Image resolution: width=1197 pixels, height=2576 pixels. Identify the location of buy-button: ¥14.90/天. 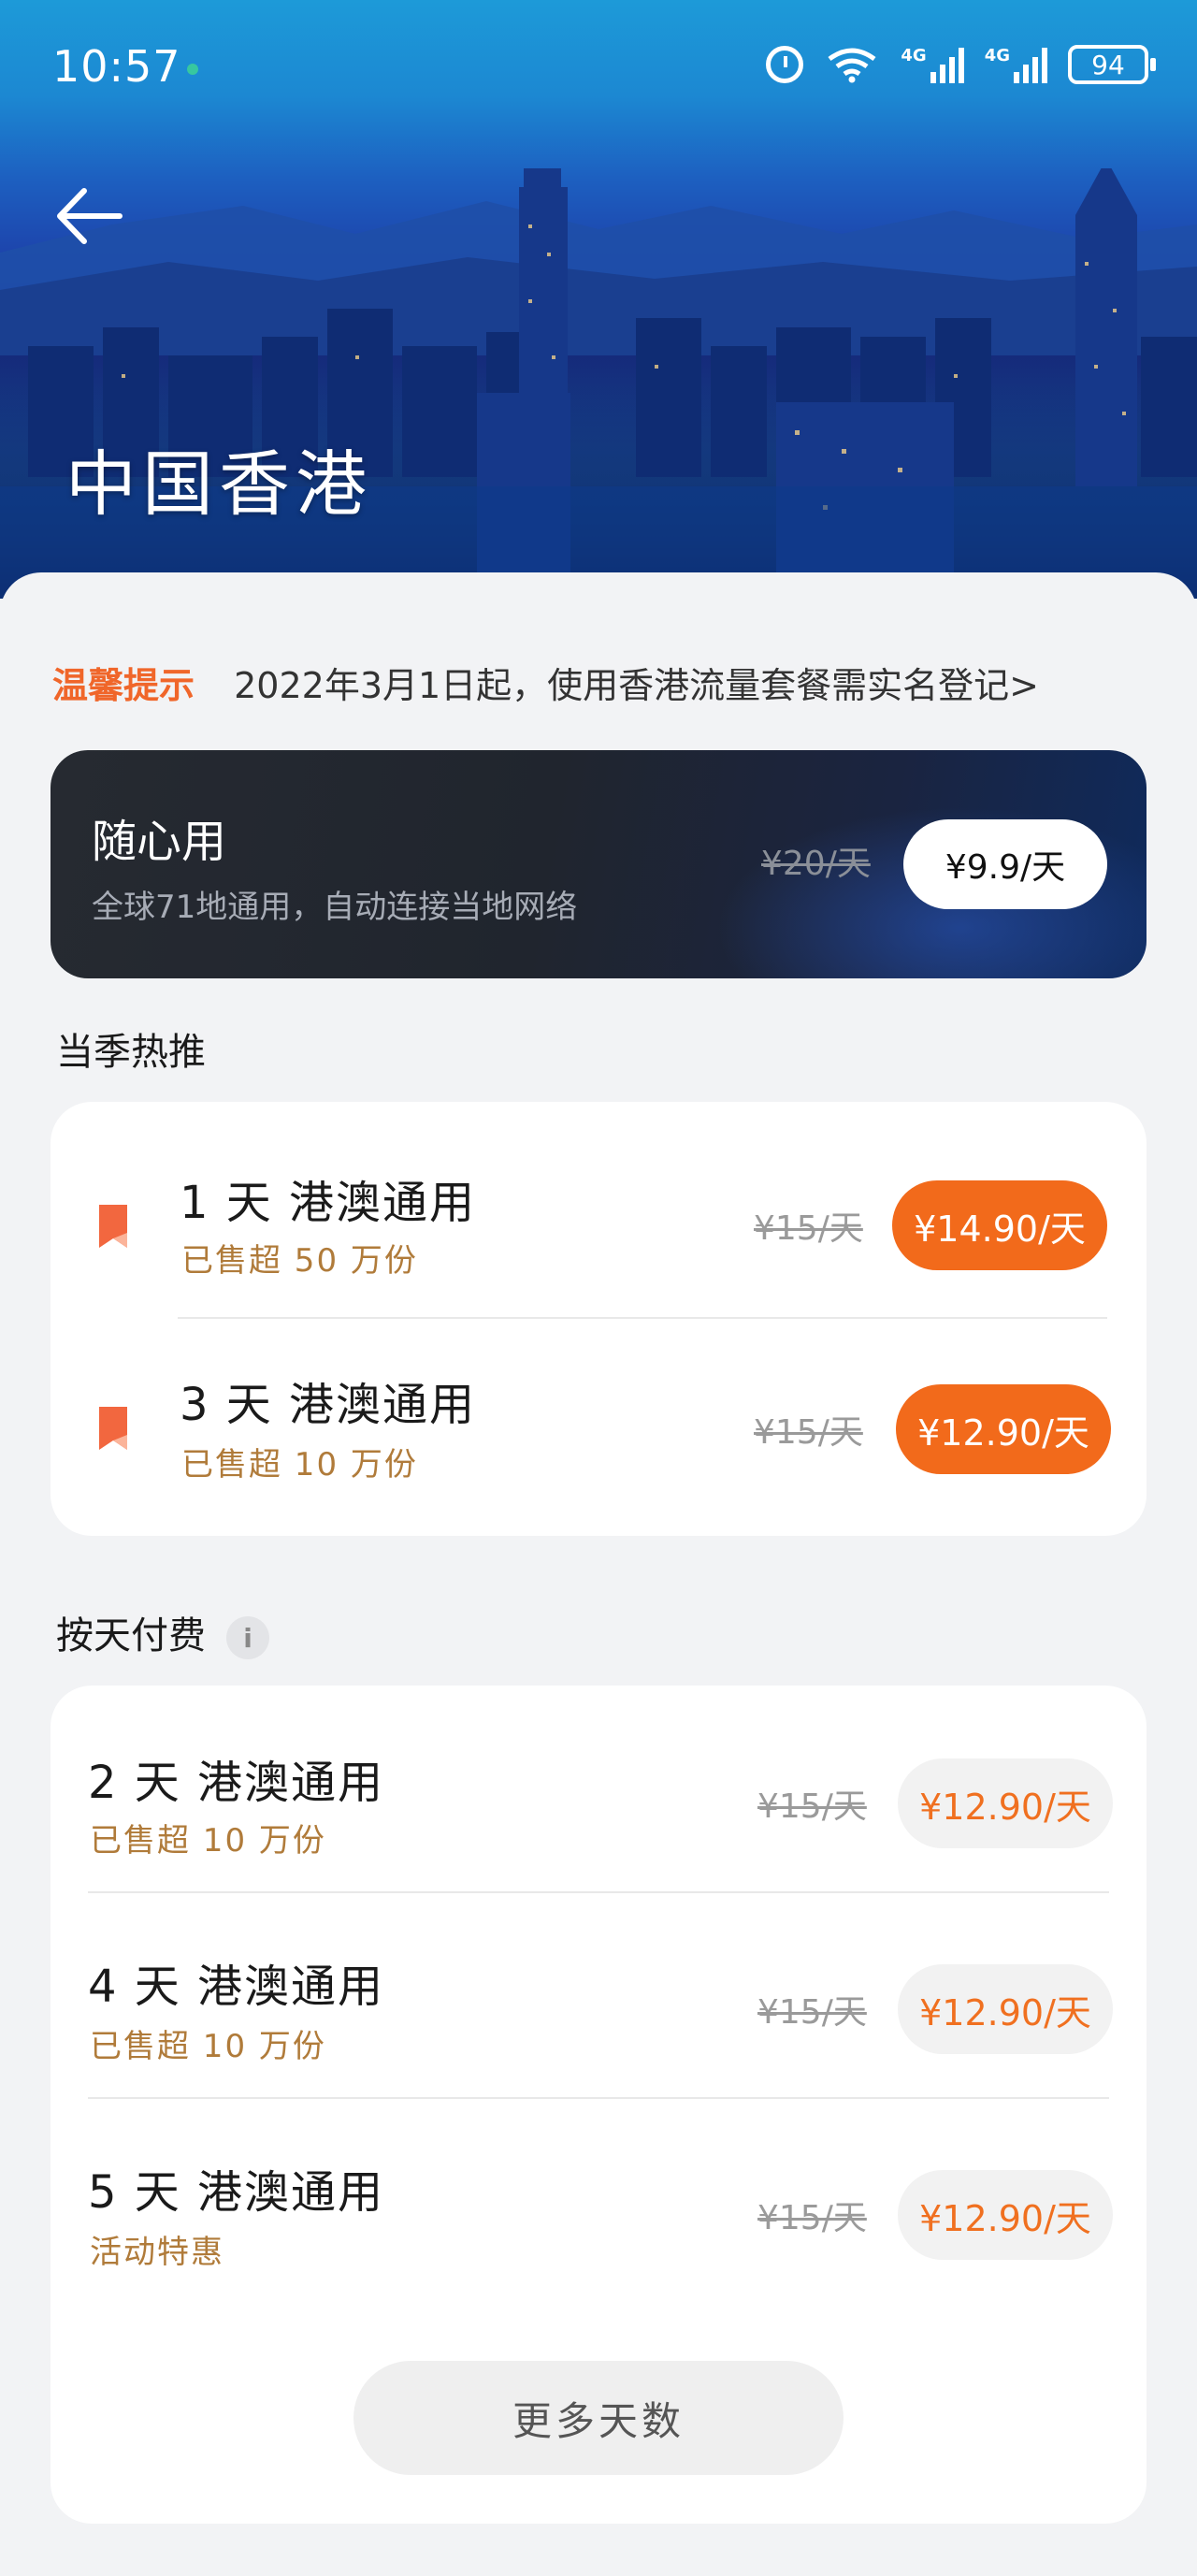
(999, 1225).